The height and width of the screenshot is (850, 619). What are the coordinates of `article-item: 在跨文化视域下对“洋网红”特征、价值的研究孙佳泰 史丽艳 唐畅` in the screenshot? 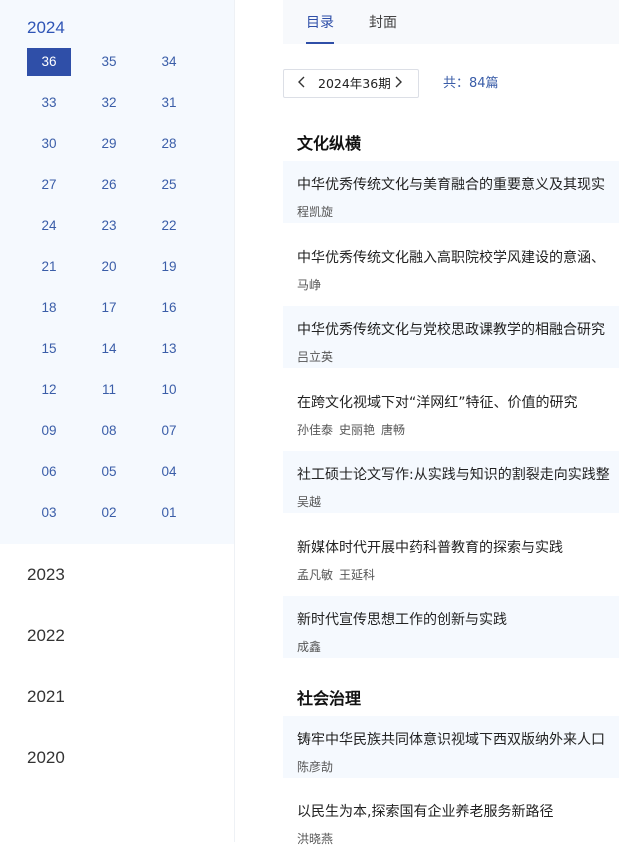 It's located at (451, 409).